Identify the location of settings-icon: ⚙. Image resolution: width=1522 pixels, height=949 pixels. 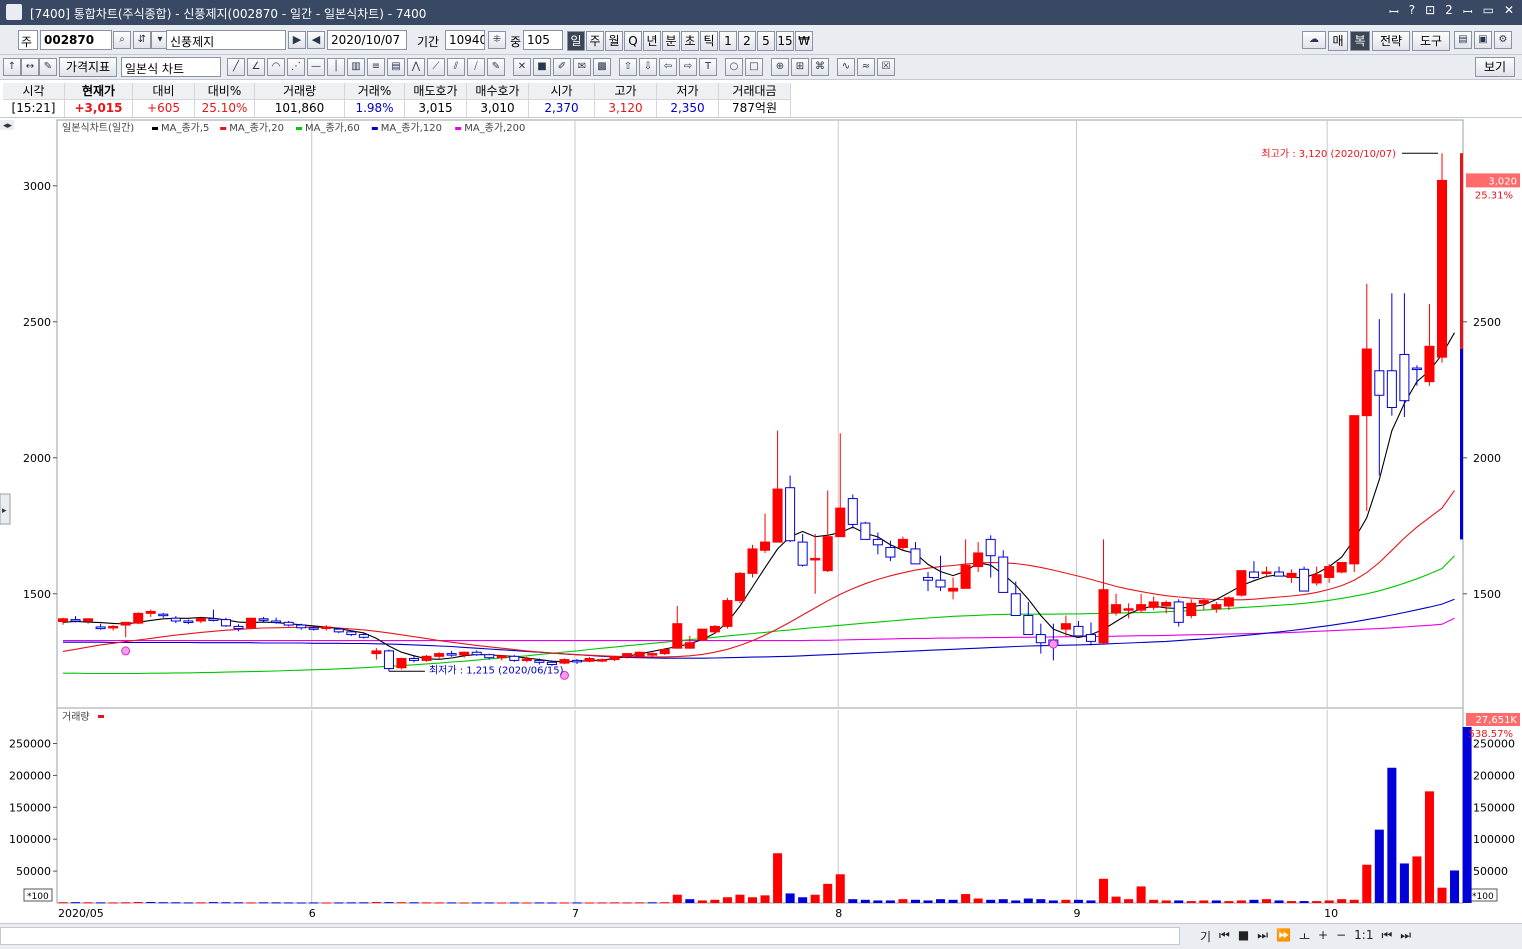
(1503, 40).